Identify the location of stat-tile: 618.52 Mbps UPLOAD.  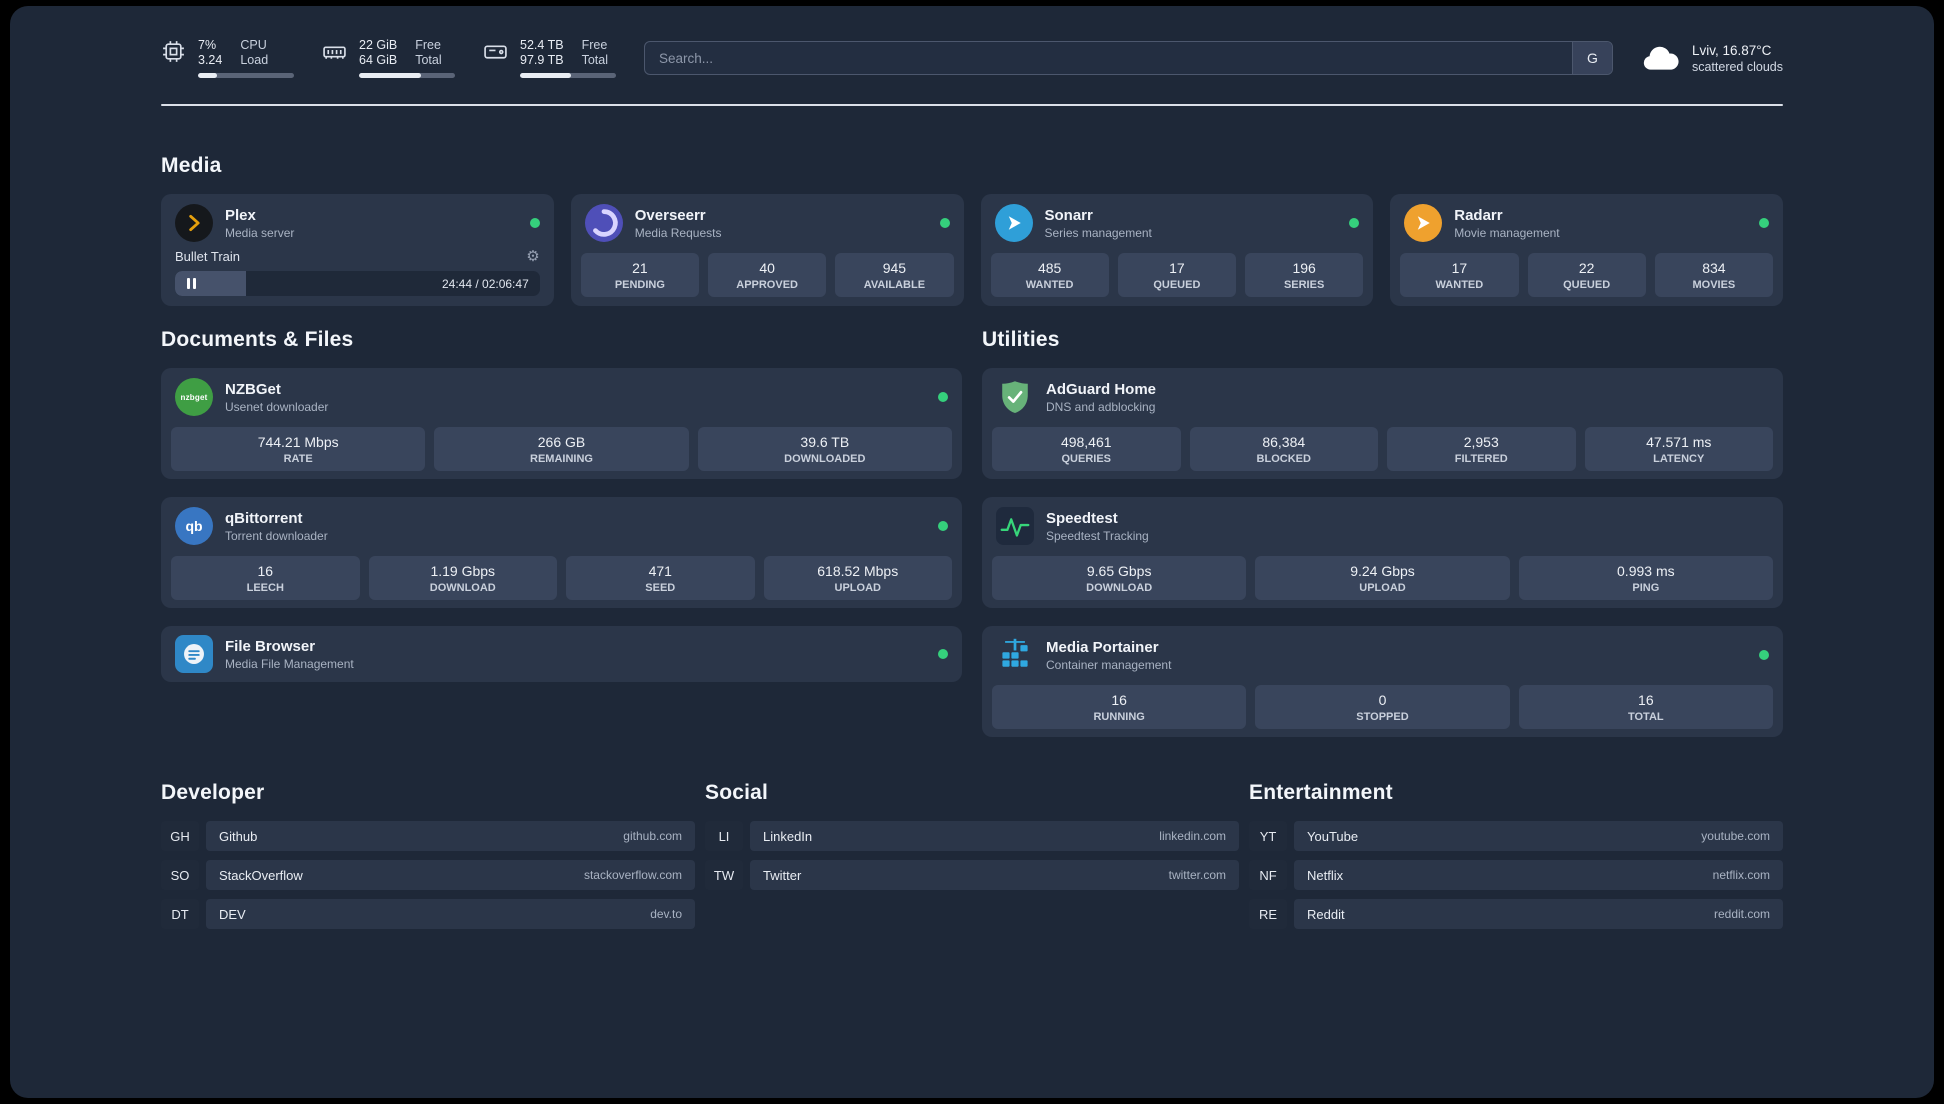
(857, 578).